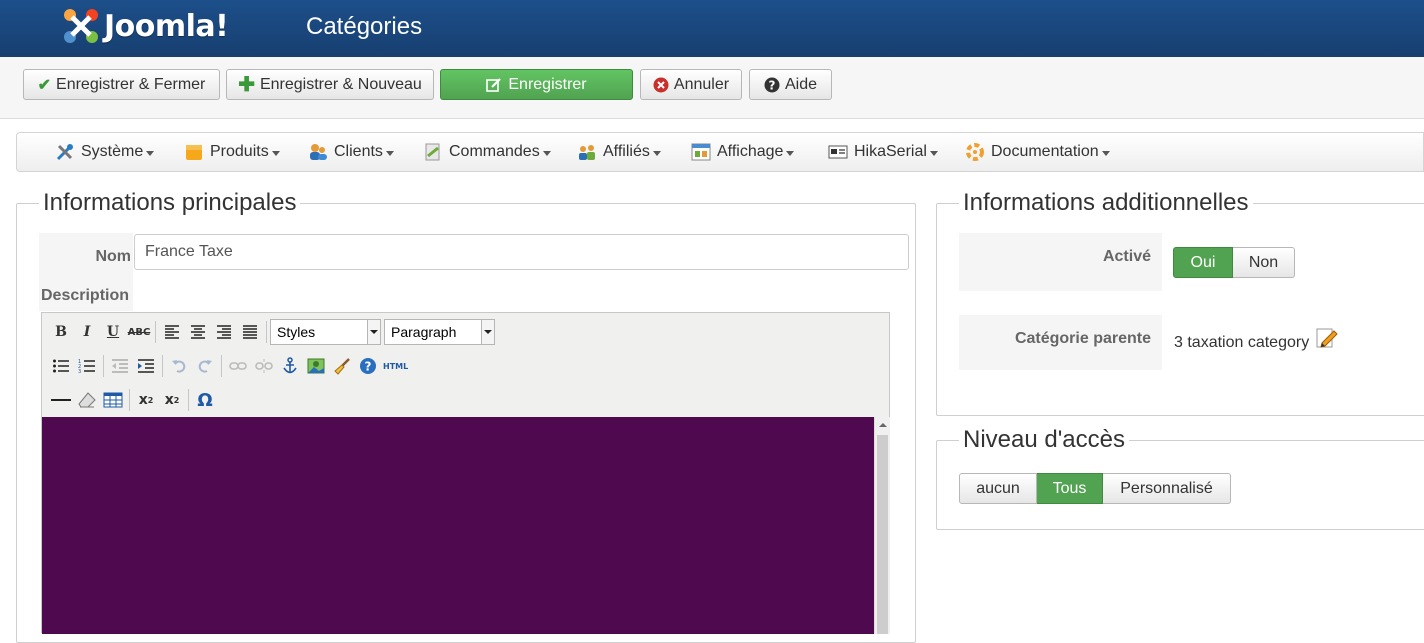  What do you see at coordinates (351, 152) in the screenshot?
I see `menu-customers: Clients` at bounding box center [351, 152].